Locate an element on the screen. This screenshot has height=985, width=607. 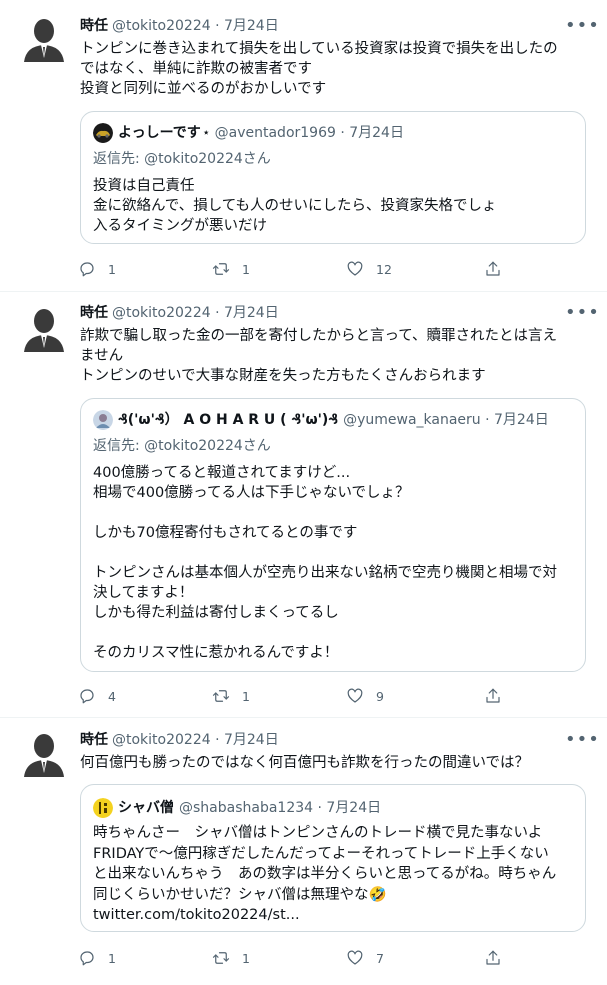
like-count: 7 is located at coordinates (380, 958).